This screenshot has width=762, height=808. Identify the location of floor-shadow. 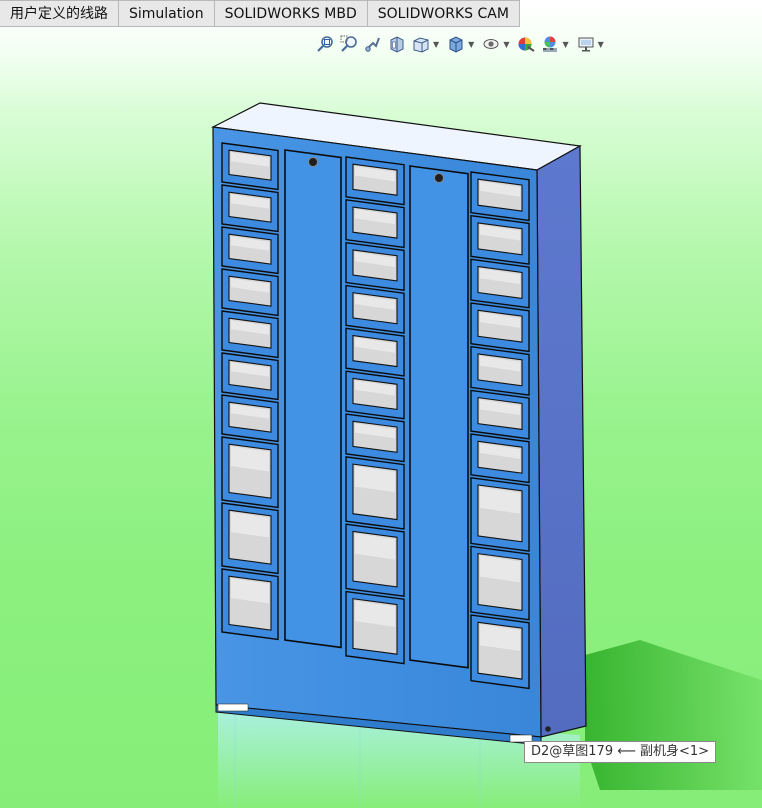
(673, 715).